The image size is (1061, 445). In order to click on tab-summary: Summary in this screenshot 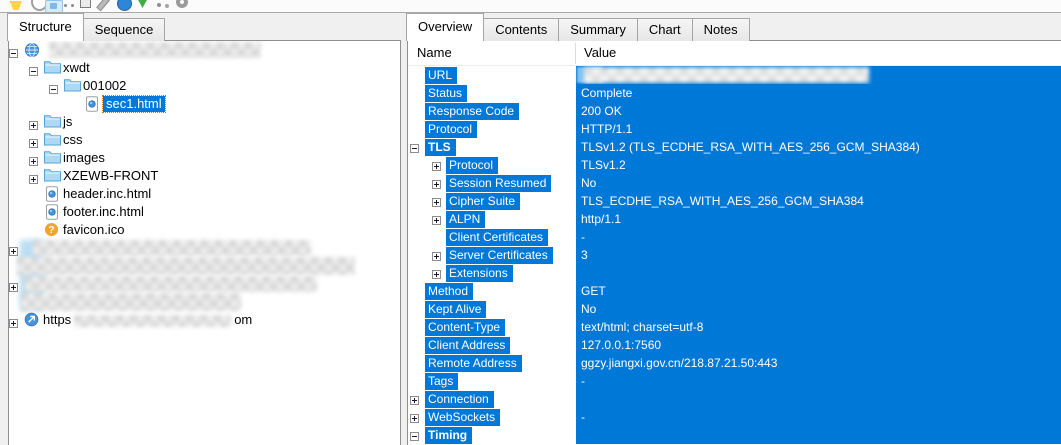, I will do `click(598, 29)`.